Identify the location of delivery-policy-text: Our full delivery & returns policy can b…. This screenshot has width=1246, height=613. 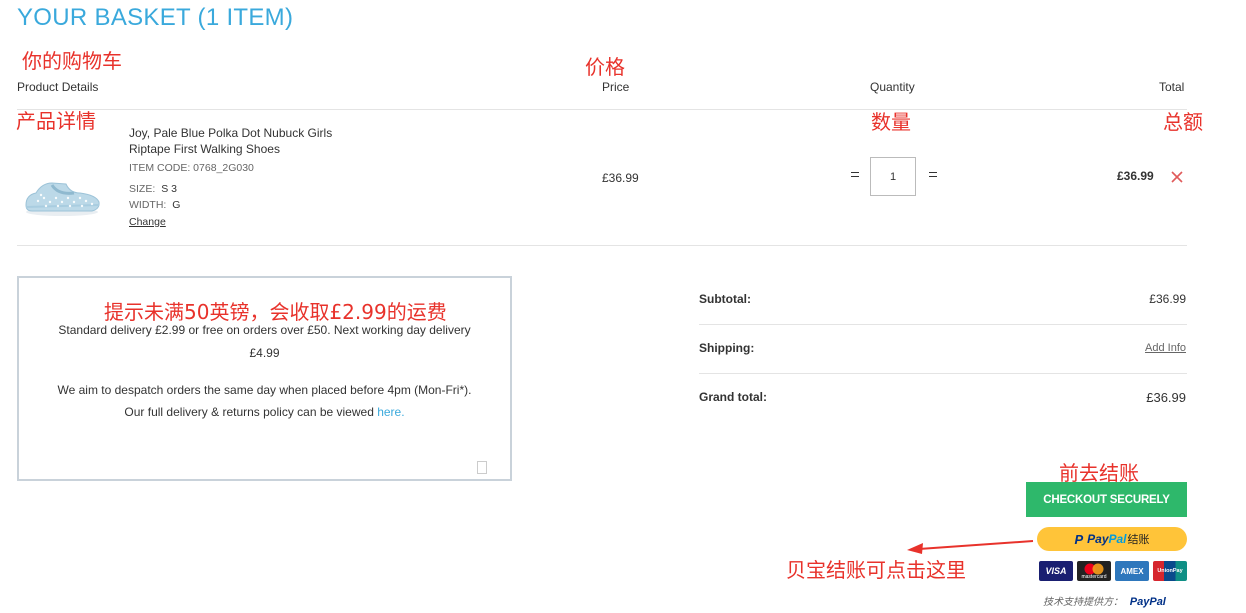
(251, 412).